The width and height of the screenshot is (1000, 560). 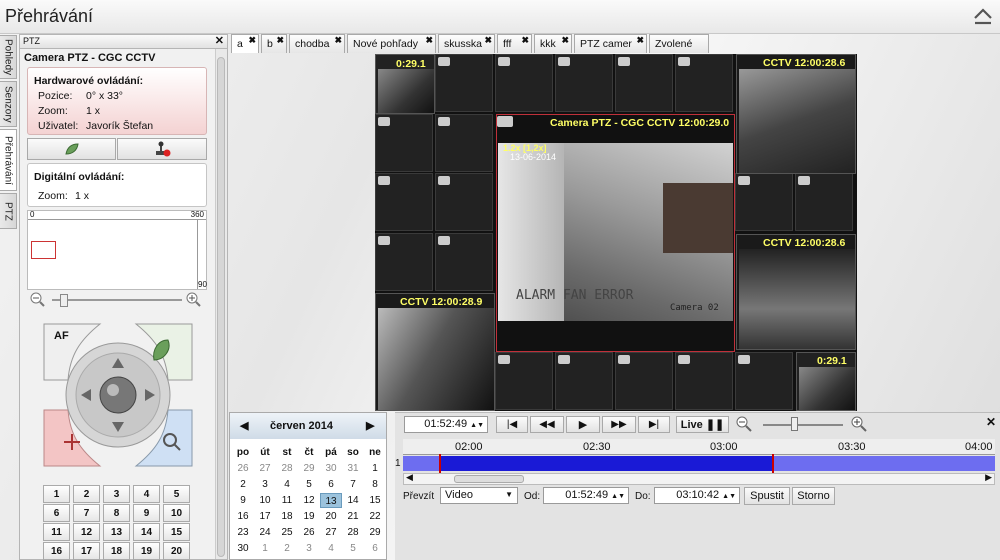 I want to click on calendar-day: 6, so click(x=331, y=484).